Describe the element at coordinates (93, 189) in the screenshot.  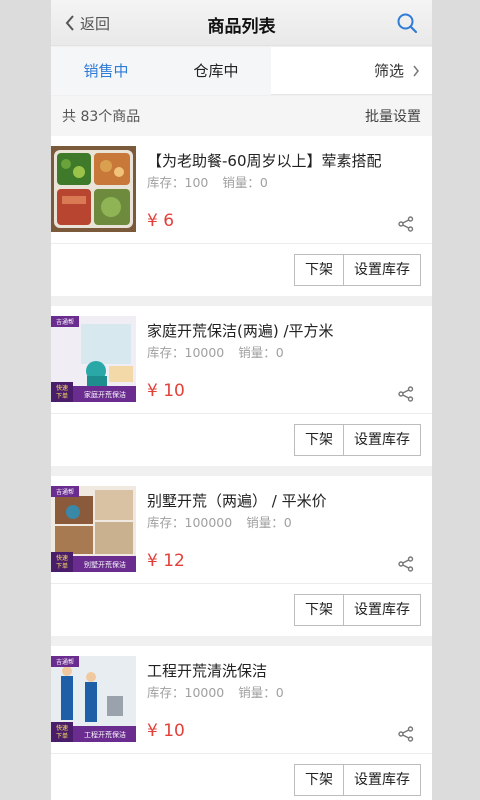
I see `product-image` at that location.